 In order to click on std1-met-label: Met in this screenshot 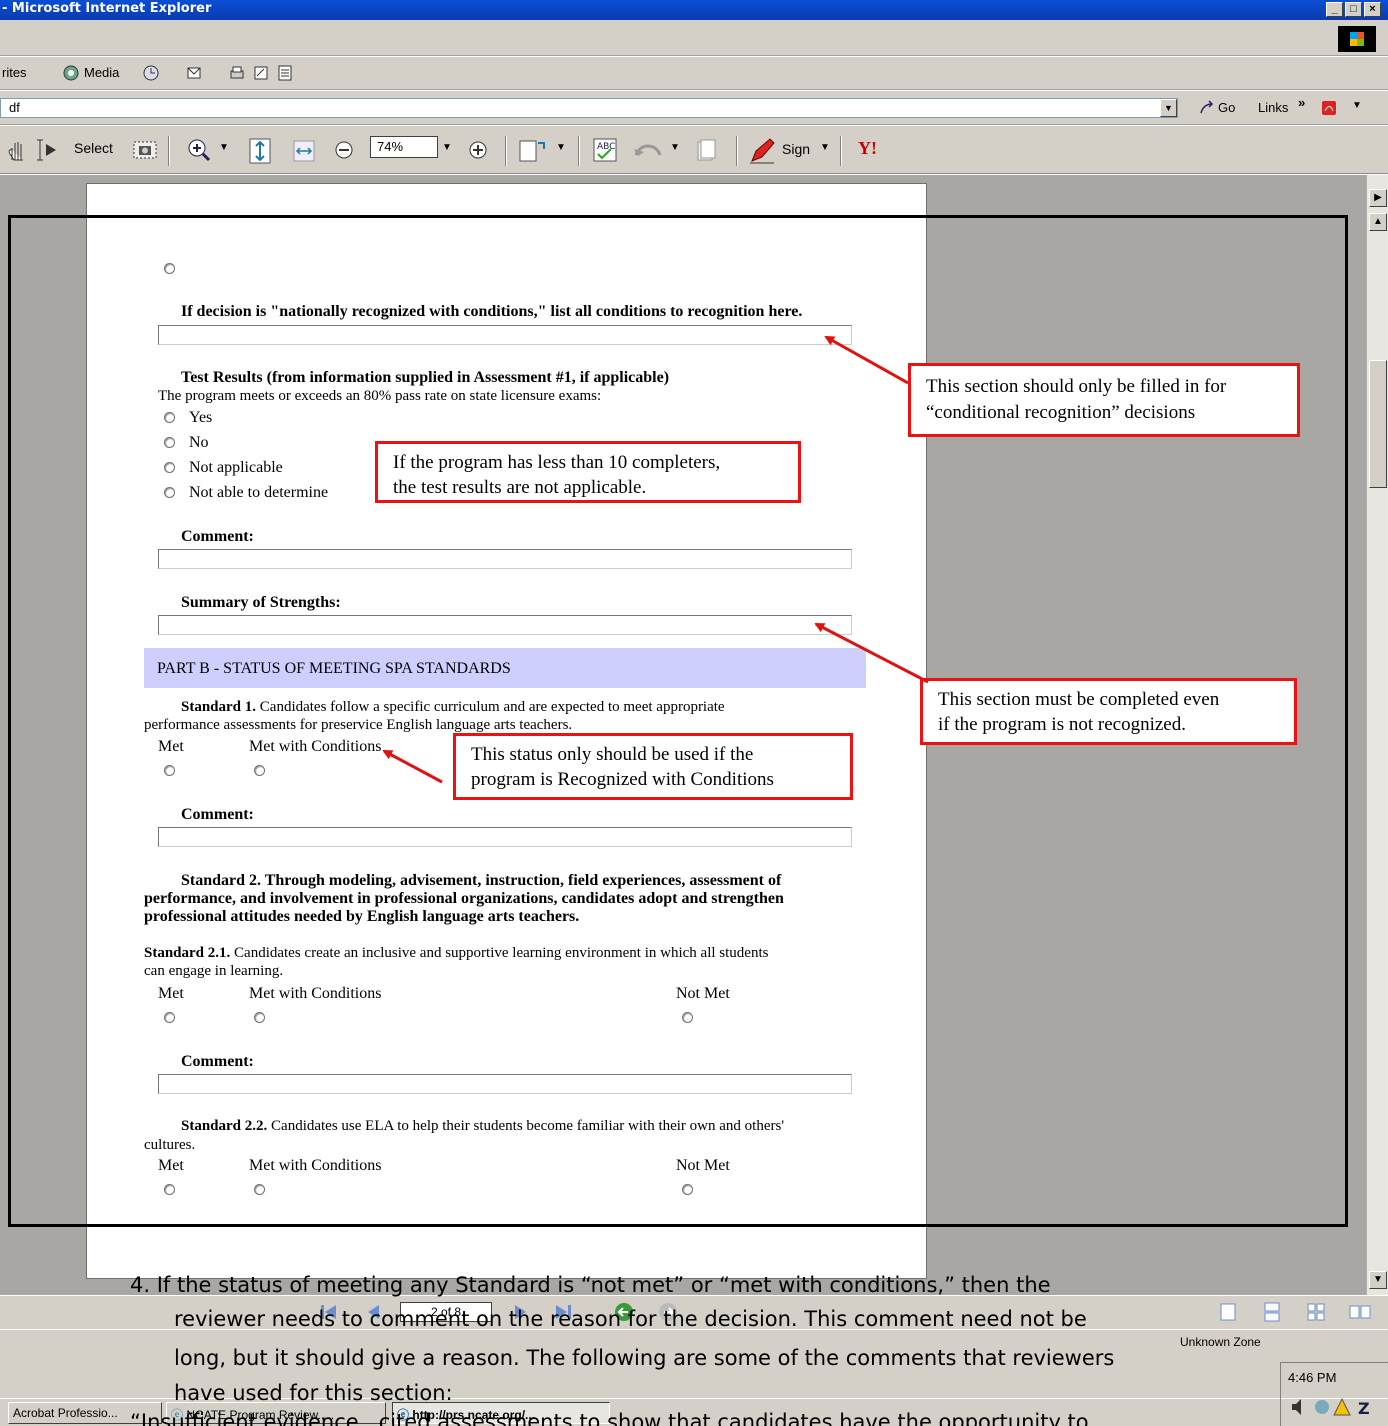, I will do `click(171, 746)`.